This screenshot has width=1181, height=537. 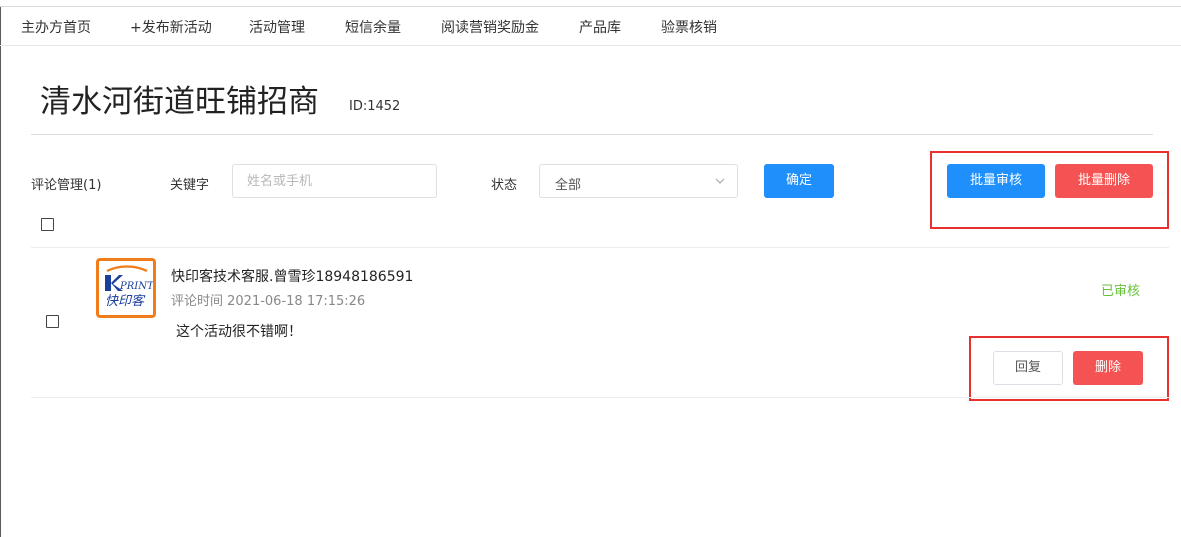 I want to click on status-select: 全部, so click(x=638, y=181).